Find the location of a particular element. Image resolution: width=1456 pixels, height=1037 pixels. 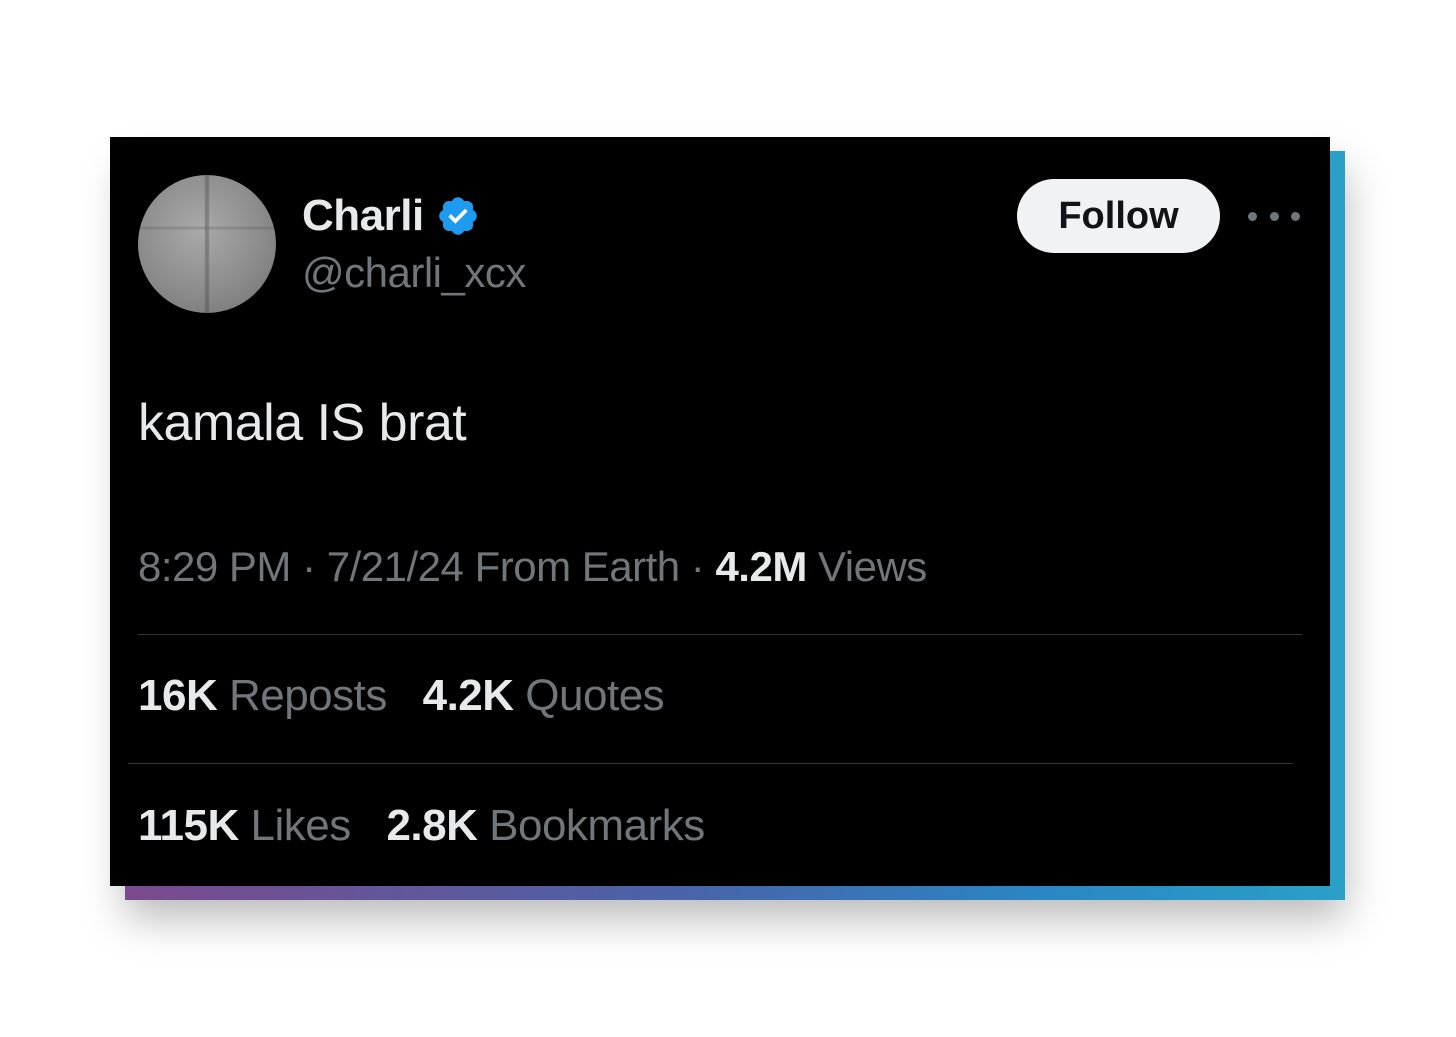

reposts-stat: 16K Reposts is located at coordinates (262, 696).